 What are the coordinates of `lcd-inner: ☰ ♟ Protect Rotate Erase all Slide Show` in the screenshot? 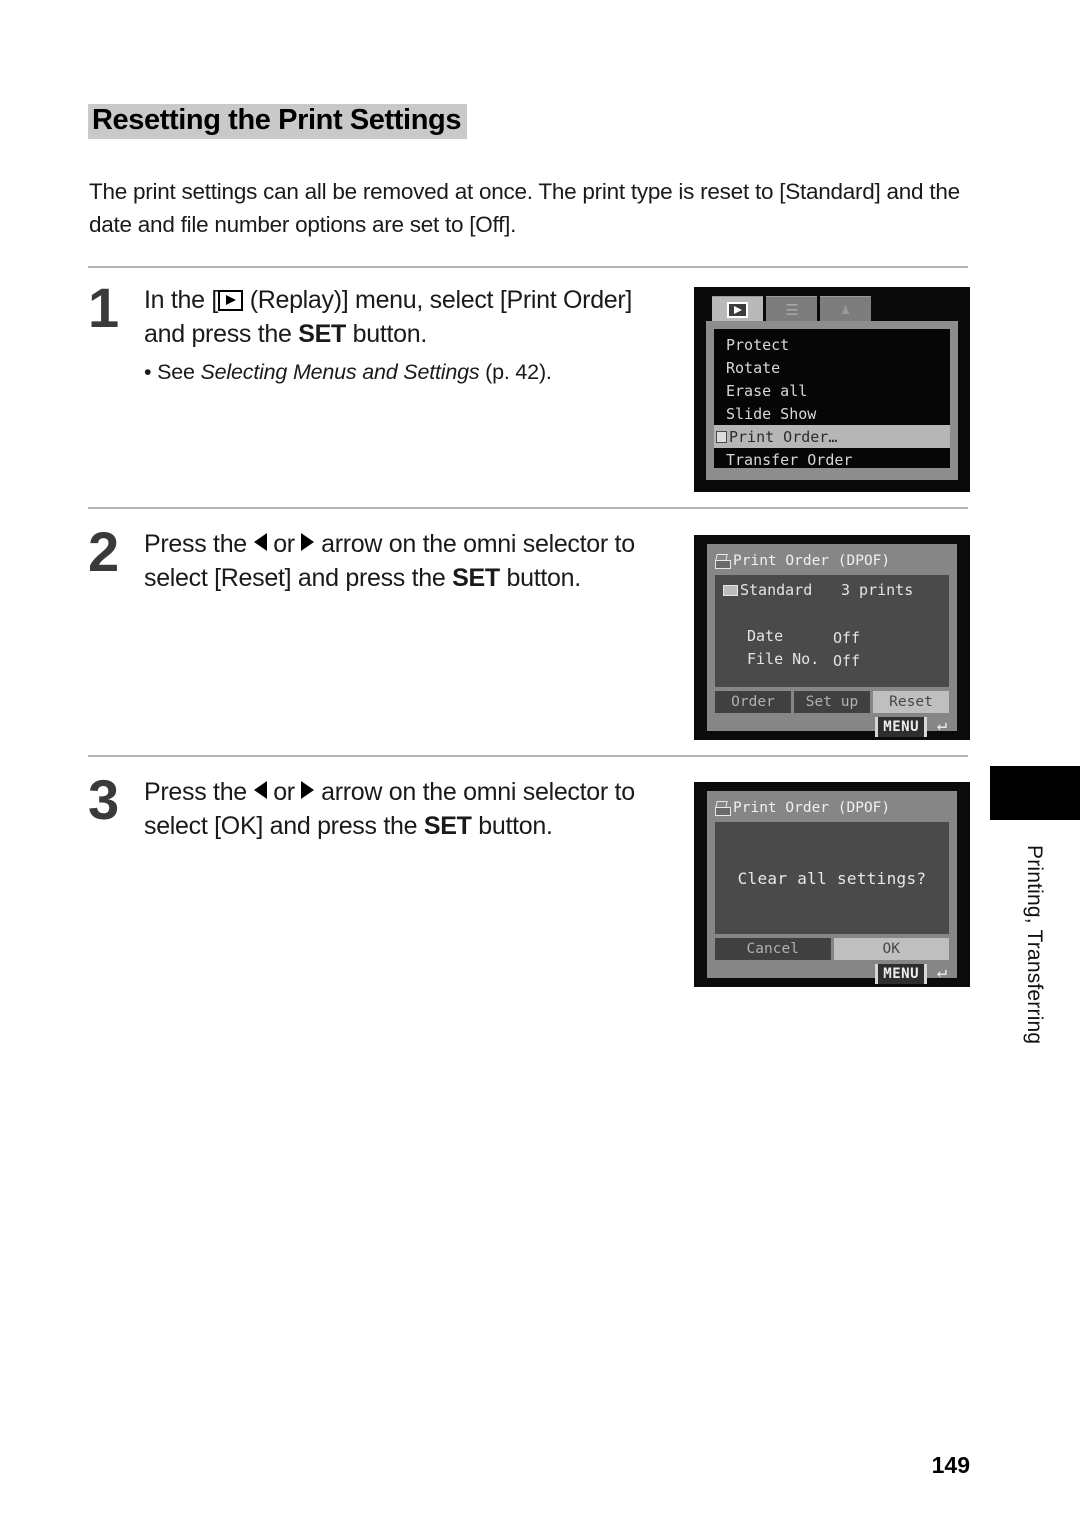 It's located at (832, 389).